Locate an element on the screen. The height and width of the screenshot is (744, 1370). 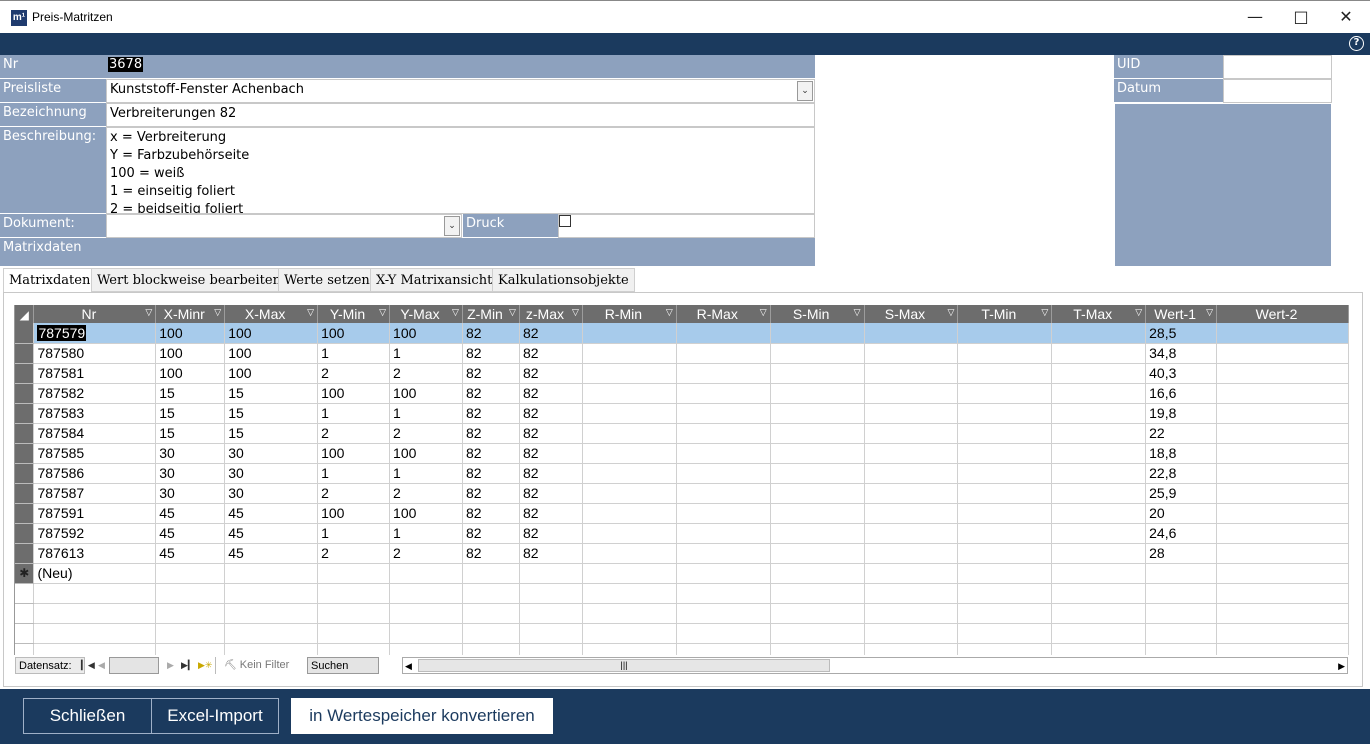
table-cell: 20 is located at coordinates (1181, 513).